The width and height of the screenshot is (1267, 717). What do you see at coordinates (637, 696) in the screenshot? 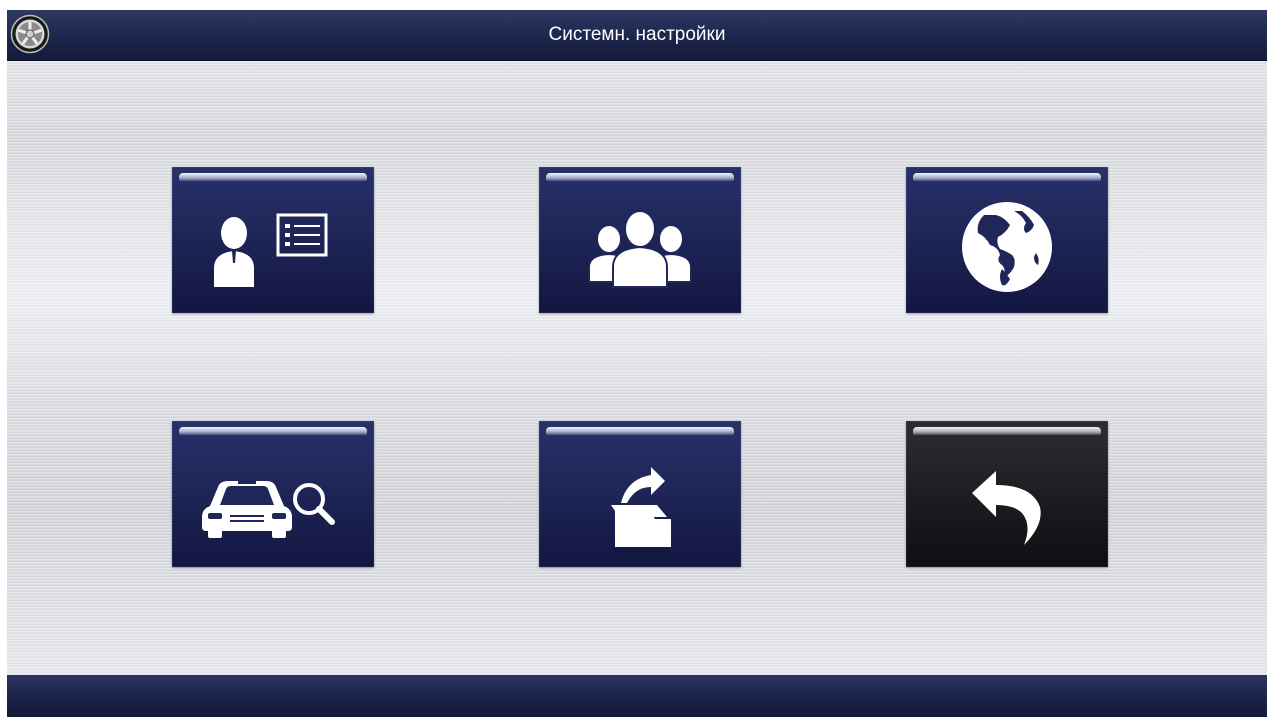
I see `bottom-bar` at bounding box center [637, 696].